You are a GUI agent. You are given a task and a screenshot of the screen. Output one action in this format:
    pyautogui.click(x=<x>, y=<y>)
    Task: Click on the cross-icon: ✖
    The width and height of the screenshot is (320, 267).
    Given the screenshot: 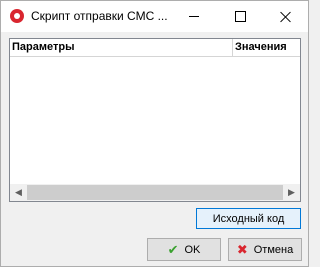 What is the action you would take?
    pyautogui.click(x=242, y=249)
    